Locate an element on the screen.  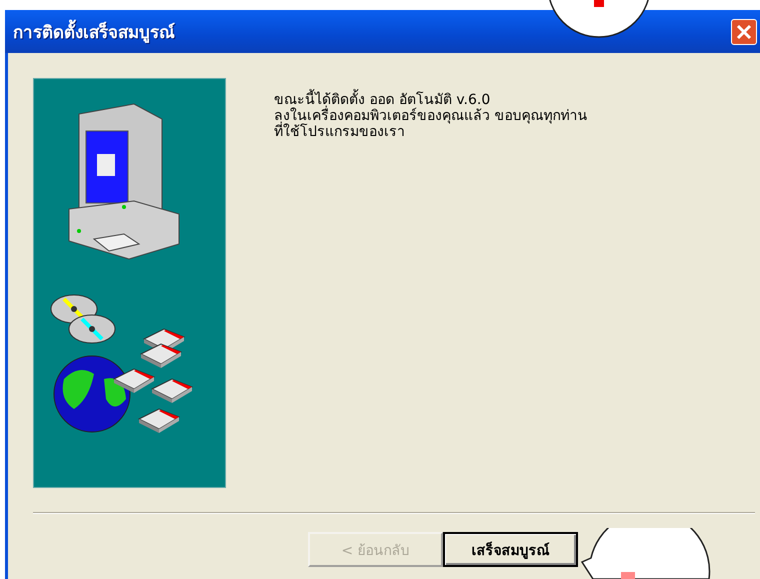
cd-icon is located at coordinates (92, 329).